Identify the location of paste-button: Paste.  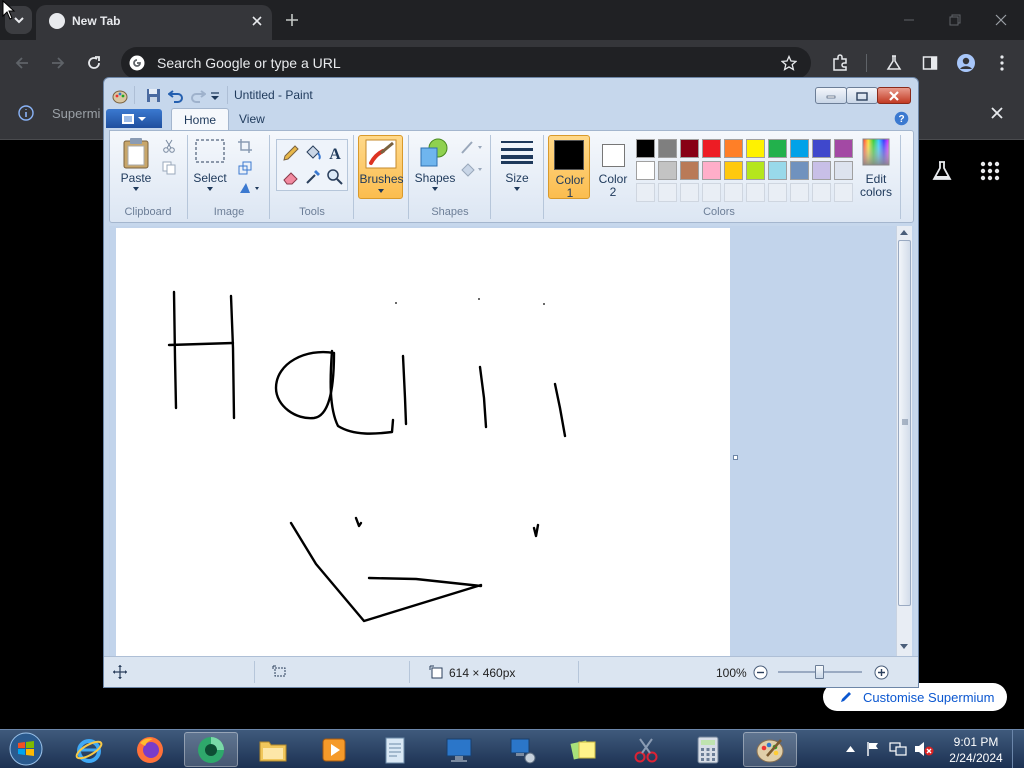
(136, 166).